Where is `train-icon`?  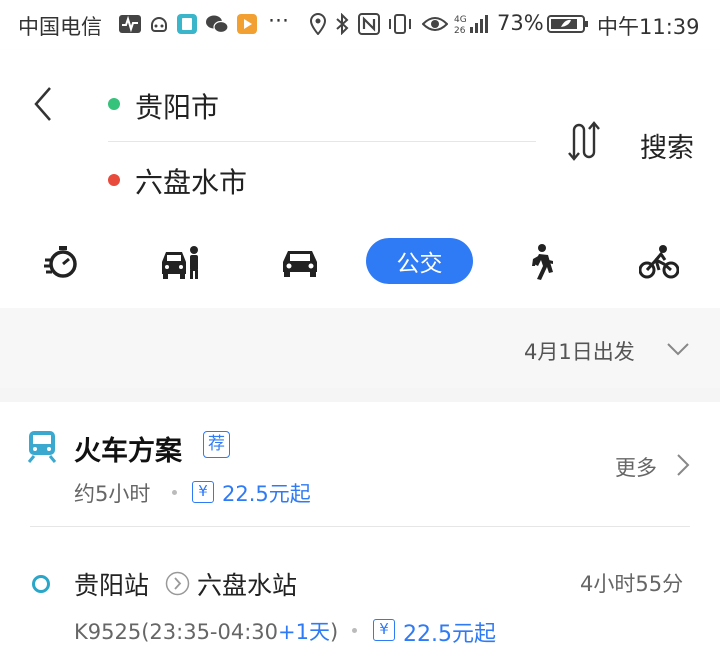
train-icon is located at coordinates (42, 447).